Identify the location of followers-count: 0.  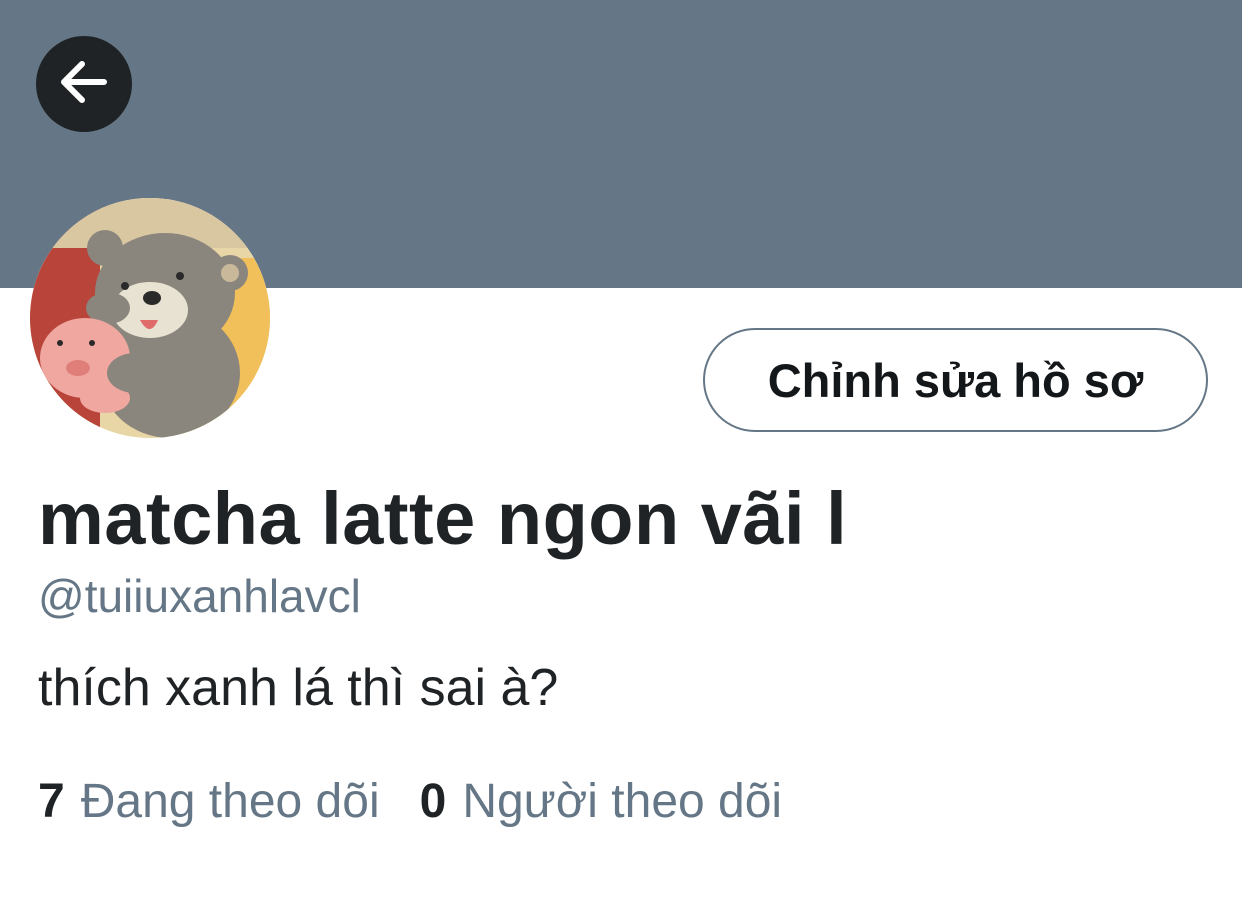
(433, 801).